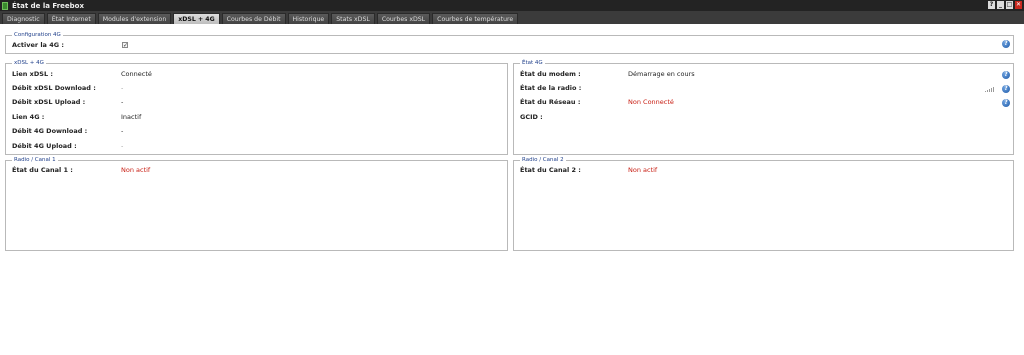 The width and height of the screenshot is (1024, 355). What do you see at coordinates (44, 146) in the screenshot?
I see `debit-4g-upload-label: Débit 4G Upload :` at bounding box center [44, 146].